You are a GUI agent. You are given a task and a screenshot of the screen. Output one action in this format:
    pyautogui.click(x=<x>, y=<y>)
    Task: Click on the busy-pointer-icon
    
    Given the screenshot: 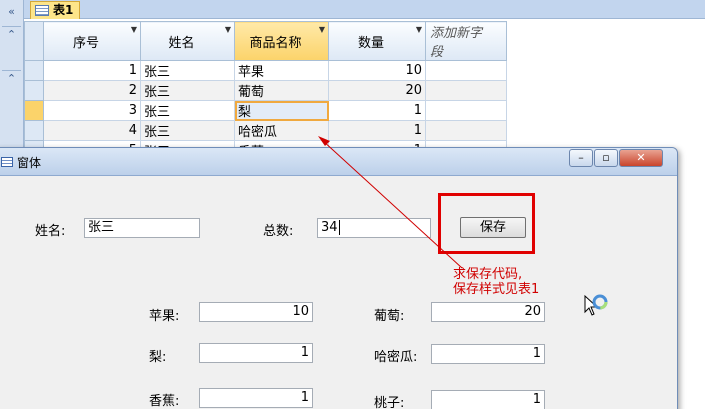 What is the action you would take?
    pyautogui.click(x=596, y=305)
    